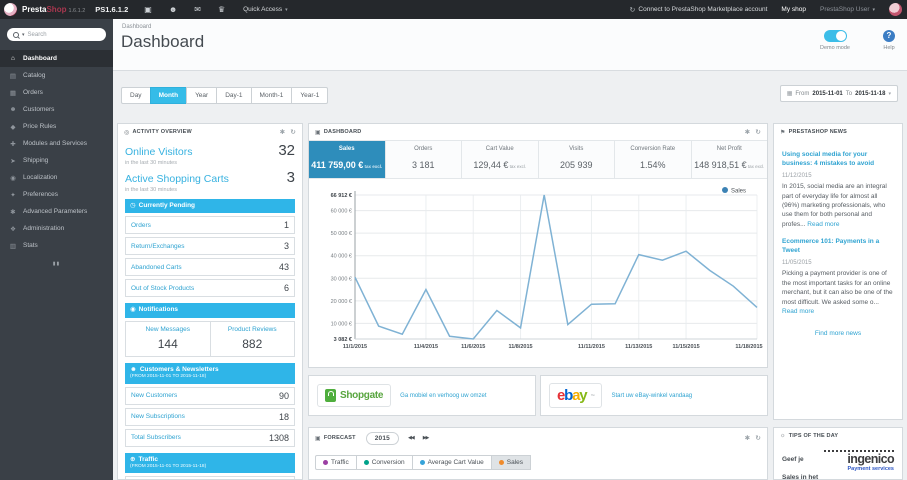 The width and height of the screenshot is (907, 480). I want to click on sidebar-item-modules-and-services: ✚ Modules and Services, so click(56, 143).